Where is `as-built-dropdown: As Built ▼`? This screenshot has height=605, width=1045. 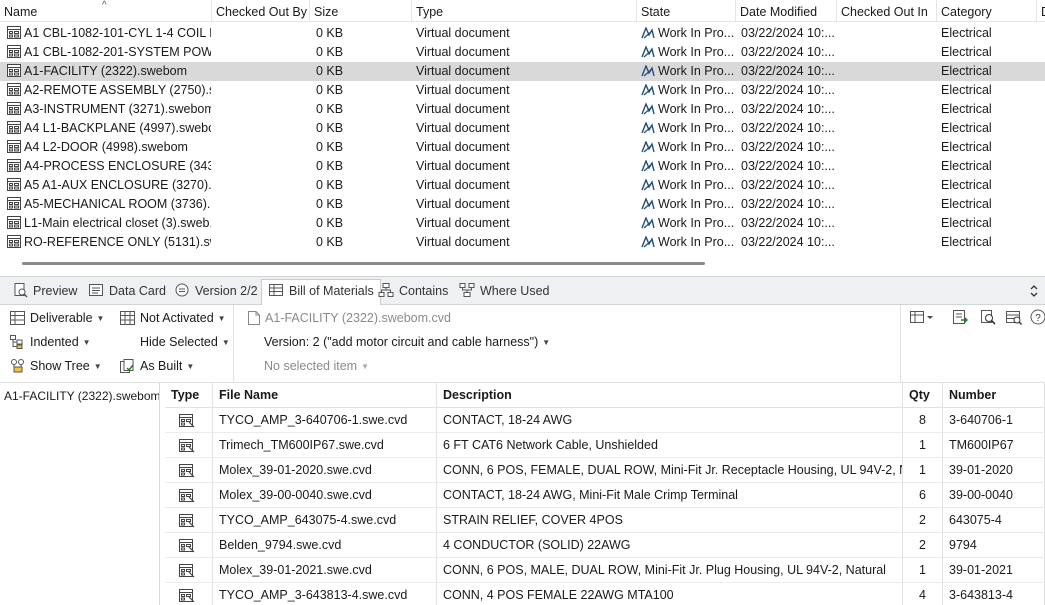
as-built-dropdown: As Built ▼ is located at coordinates (157, 366).